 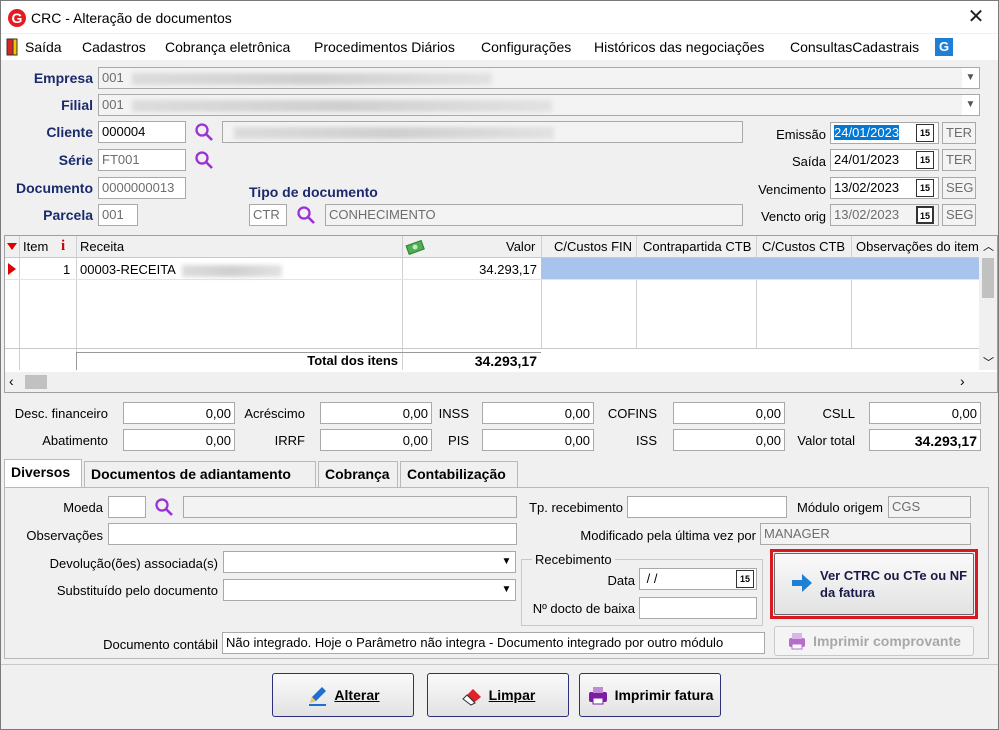 What do you see at coordinates (181, 269) in the screenshot?
I see `row-receita: 00003-RECEITA` at bounding box center [181, 269].